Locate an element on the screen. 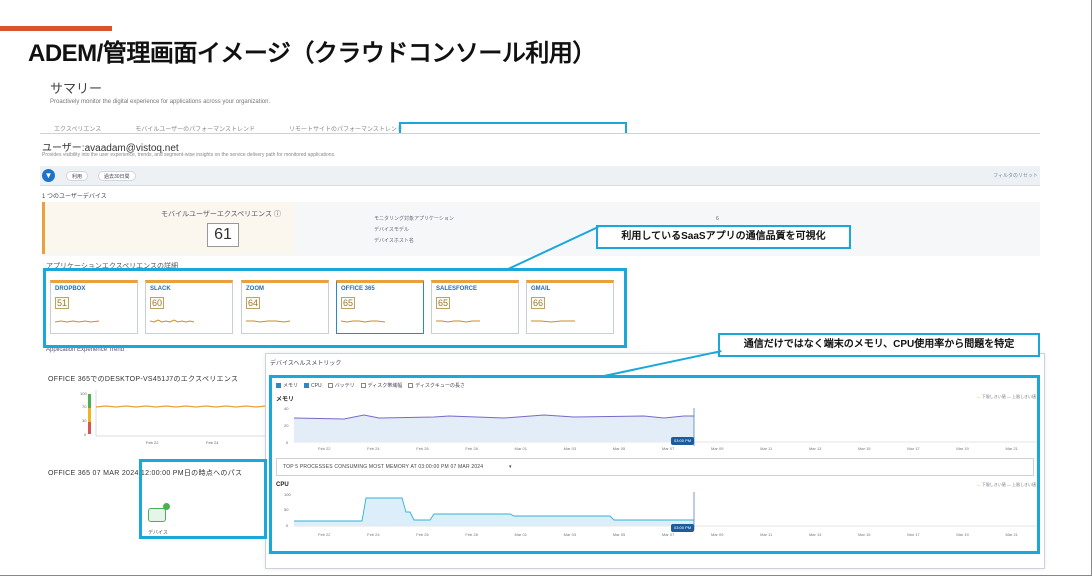 This screenshot has width=1092, height=576. memory-chart-label: メモリ is located at coordinates (285, 400).